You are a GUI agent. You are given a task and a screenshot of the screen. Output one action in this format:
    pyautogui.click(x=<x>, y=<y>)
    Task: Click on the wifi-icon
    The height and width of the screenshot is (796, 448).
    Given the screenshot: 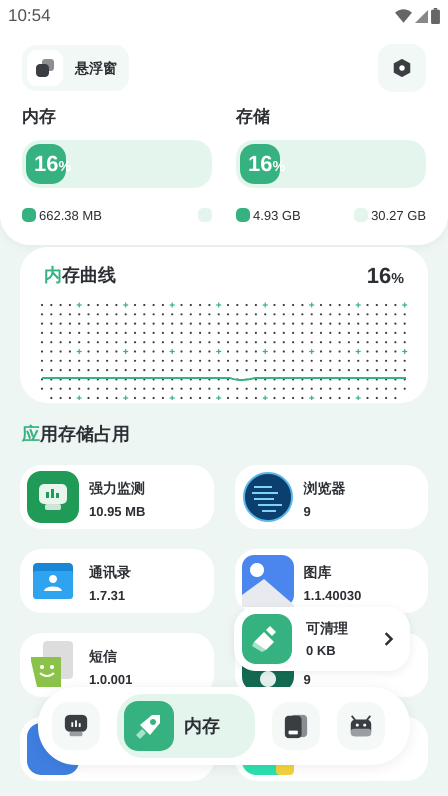 What is the action you would take?
    pyautogui.click(x=403, y=16)
    